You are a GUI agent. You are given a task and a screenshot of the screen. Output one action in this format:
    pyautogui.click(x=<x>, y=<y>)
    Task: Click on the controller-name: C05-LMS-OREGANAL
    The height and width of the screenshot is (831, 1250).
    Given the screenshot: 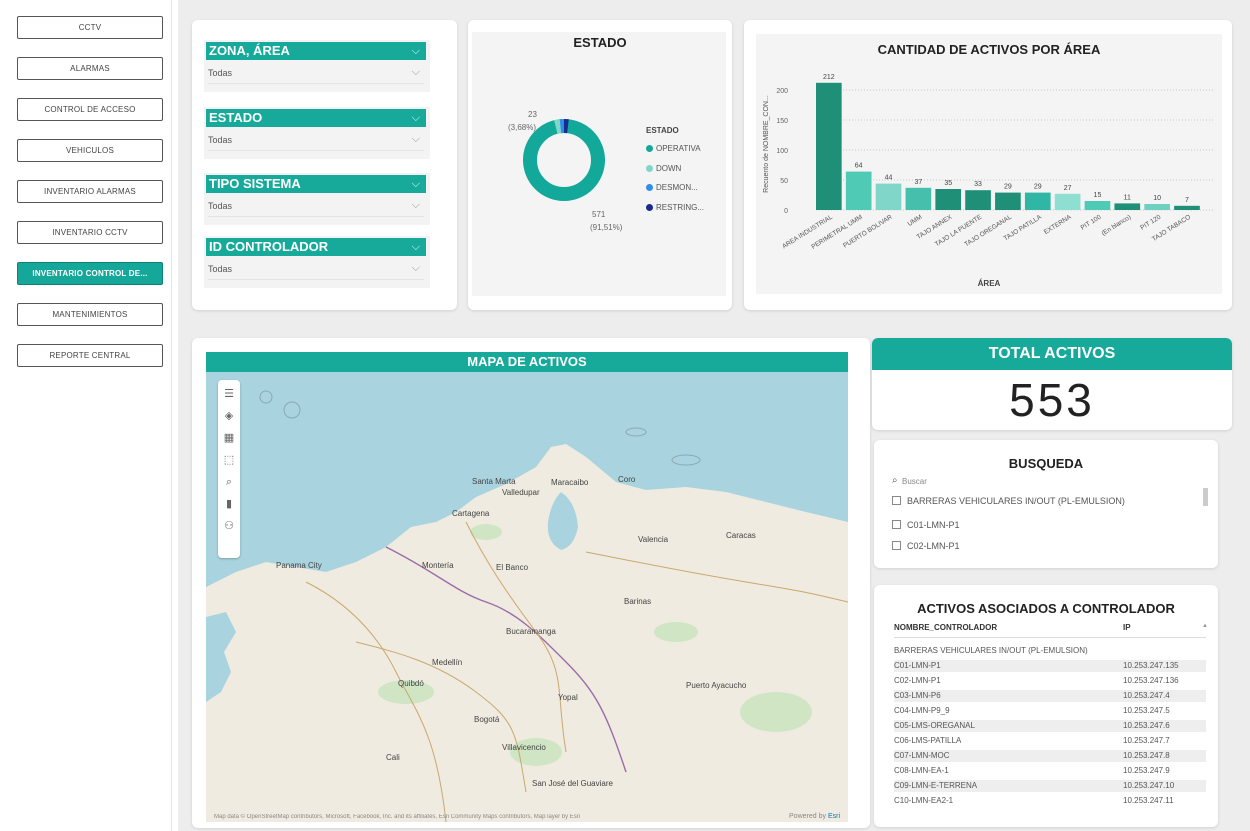 What is the action you would take?
    pyautogui.click(x=934, y=725)
    